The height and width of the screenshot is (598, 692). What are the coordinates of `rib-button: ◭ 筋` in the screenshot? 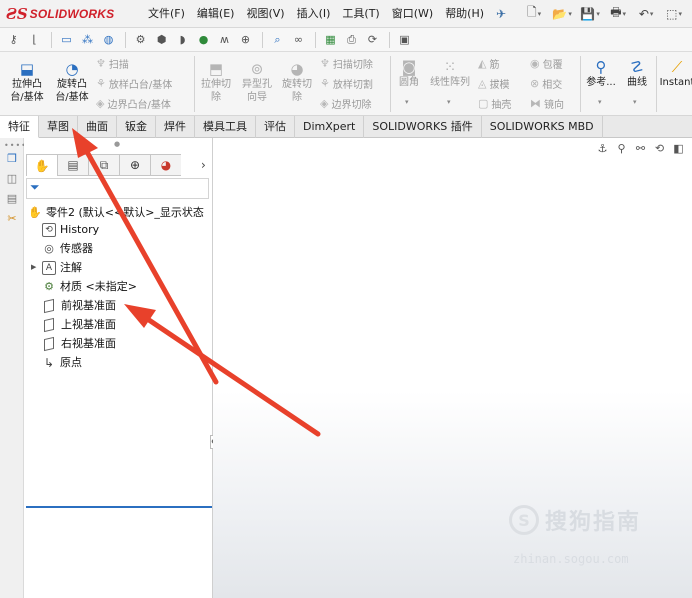 It's located at (488, 63).